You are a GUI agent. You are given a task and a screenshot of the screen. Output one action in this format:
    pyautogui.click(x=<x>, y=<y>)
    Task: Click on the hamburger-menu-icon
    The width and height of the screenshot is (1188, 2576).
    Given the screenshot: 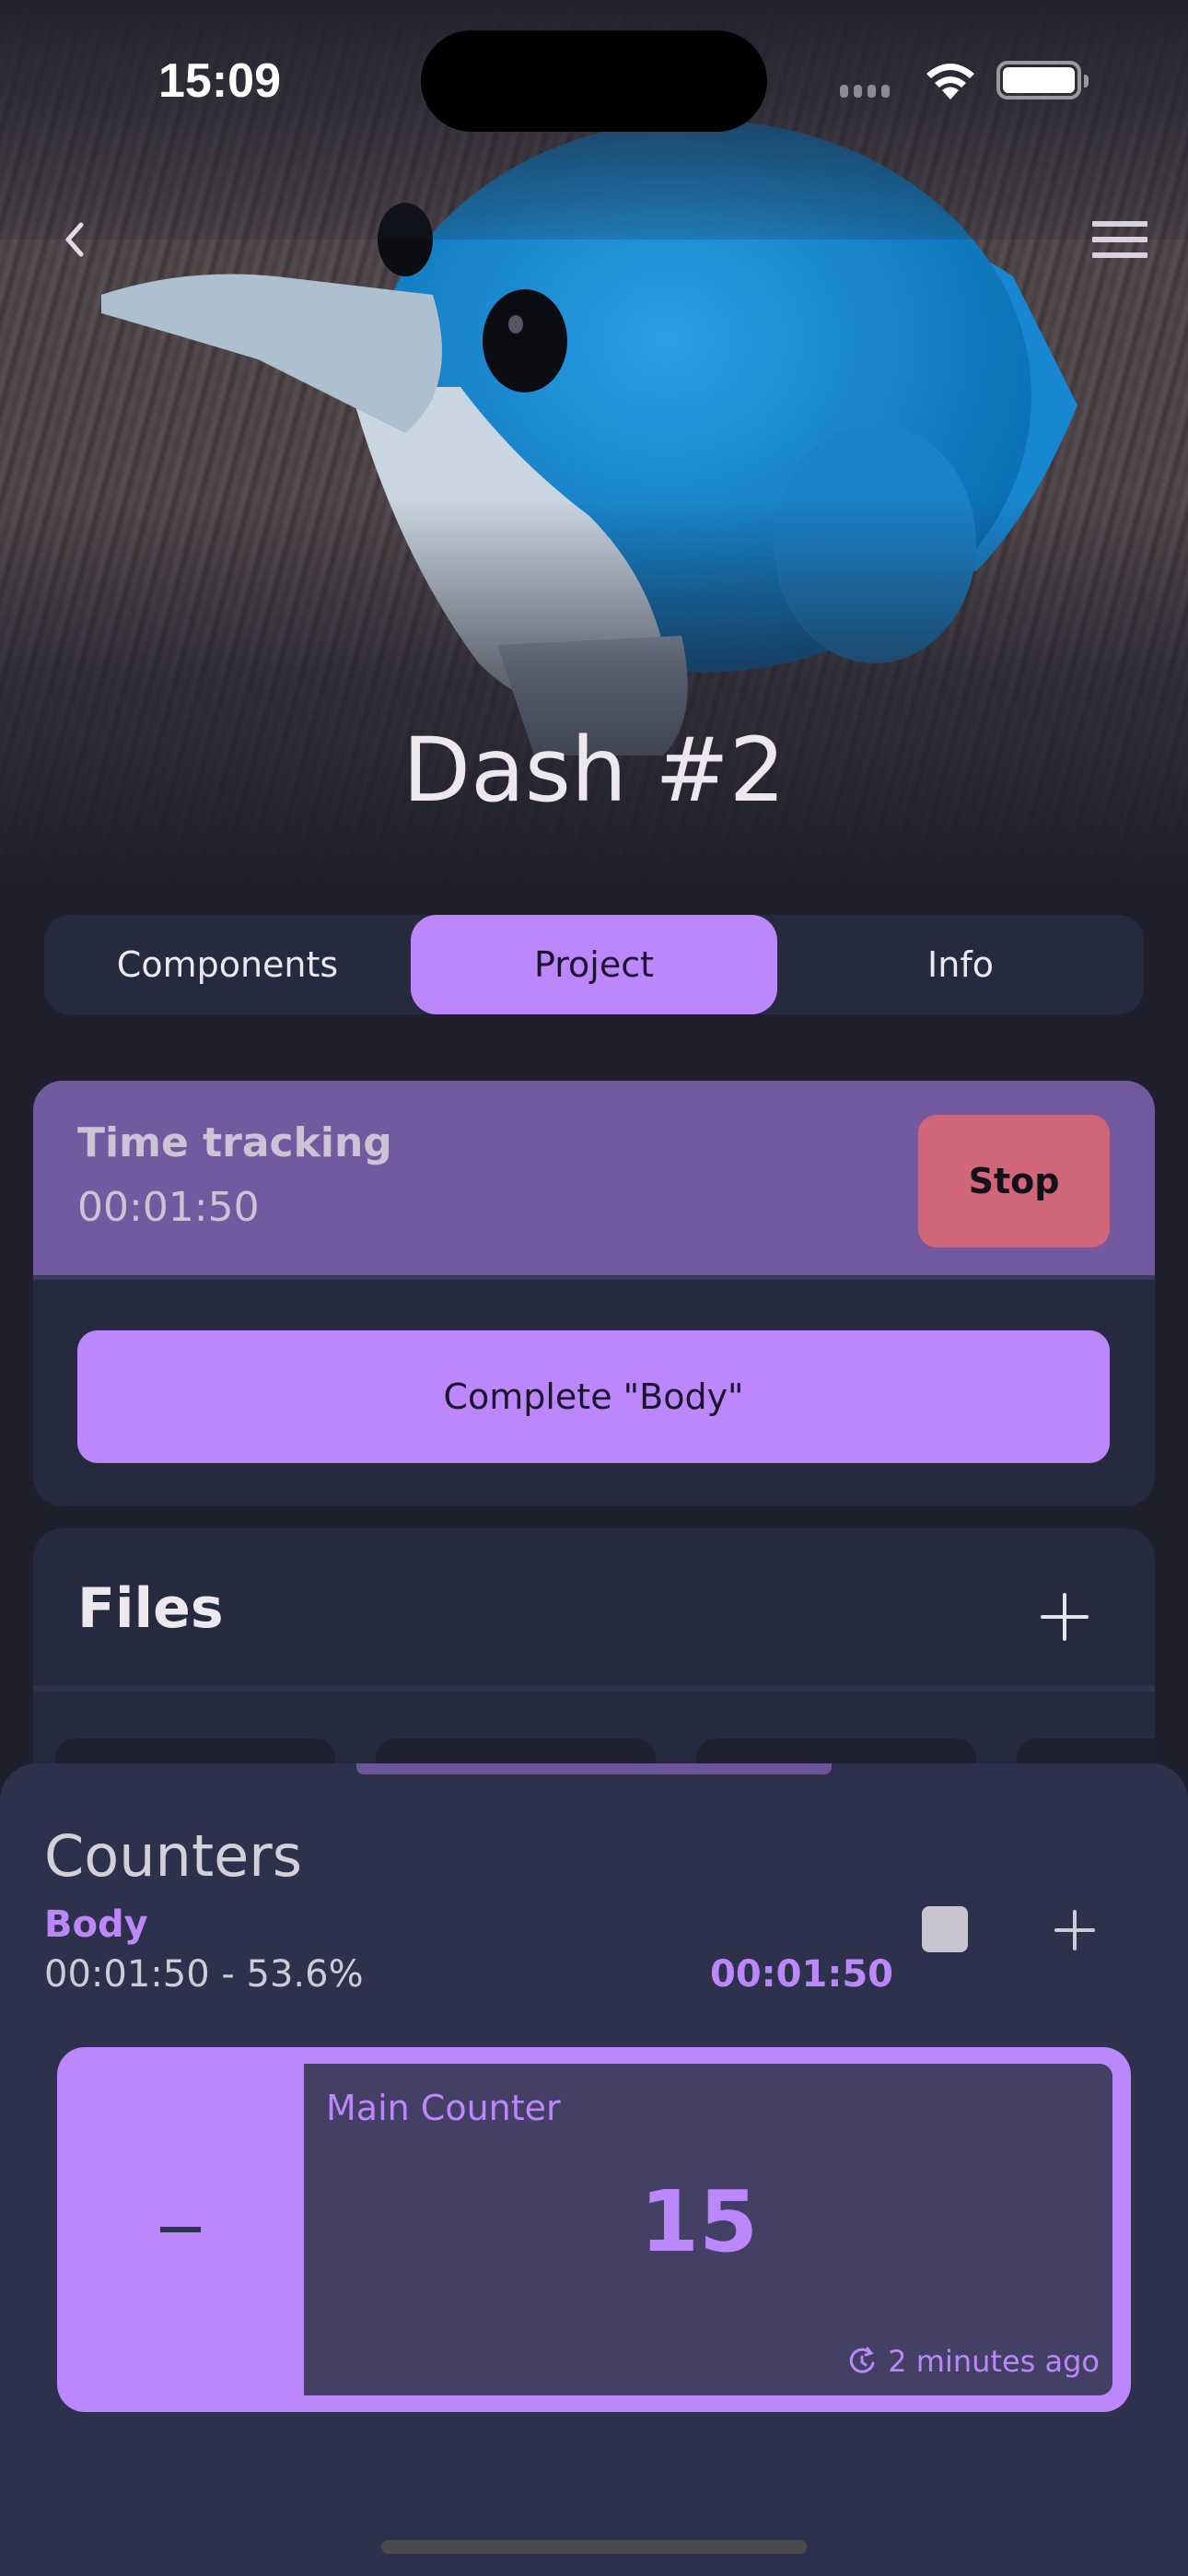 What is the action you would take?
    pyautogui.click(x=1119, y=239)
    